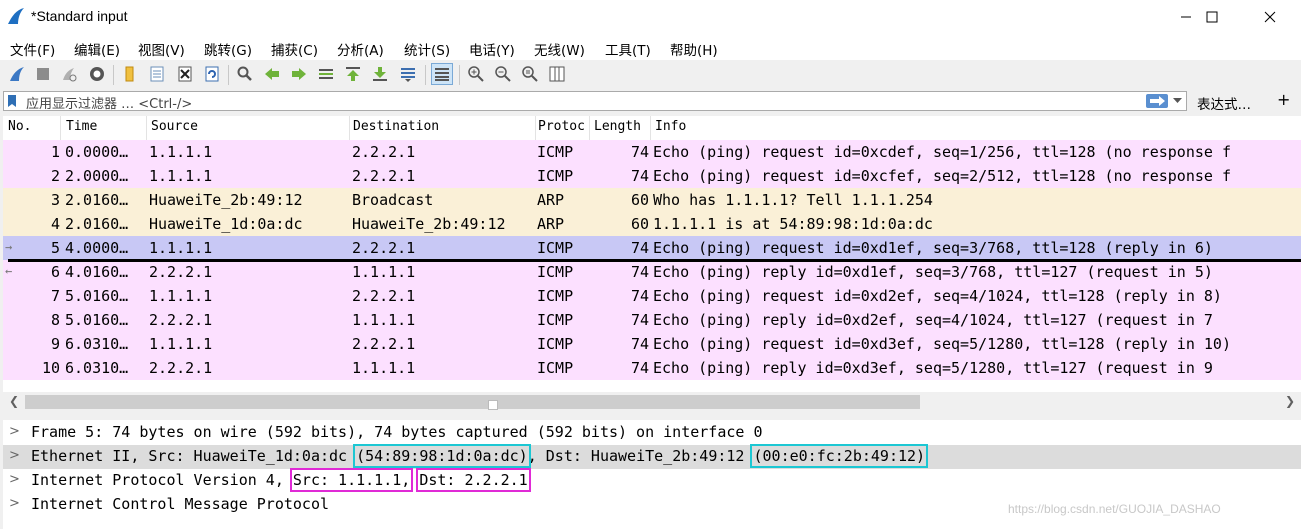  Describe the element at coordinates (443, 126) in the screenshot. I see `column-header-destination: Destination` at that location.